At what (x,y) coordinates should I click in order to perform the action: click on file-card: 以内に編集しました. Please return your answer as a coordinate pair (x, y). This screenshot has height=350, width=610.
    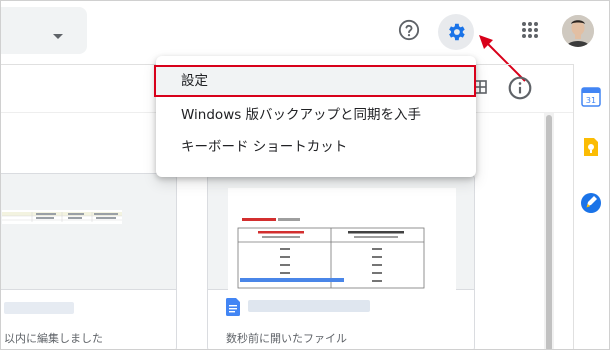
    Looking at the image, I should click on (89, 261).